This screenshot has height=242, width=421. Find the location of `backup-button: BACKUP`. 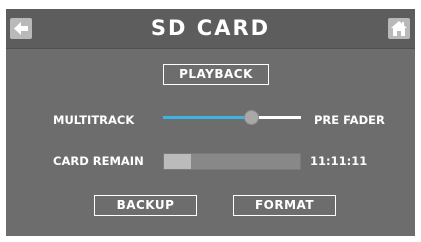

backup-button: BACKUP is located at coordinates (145, 205).